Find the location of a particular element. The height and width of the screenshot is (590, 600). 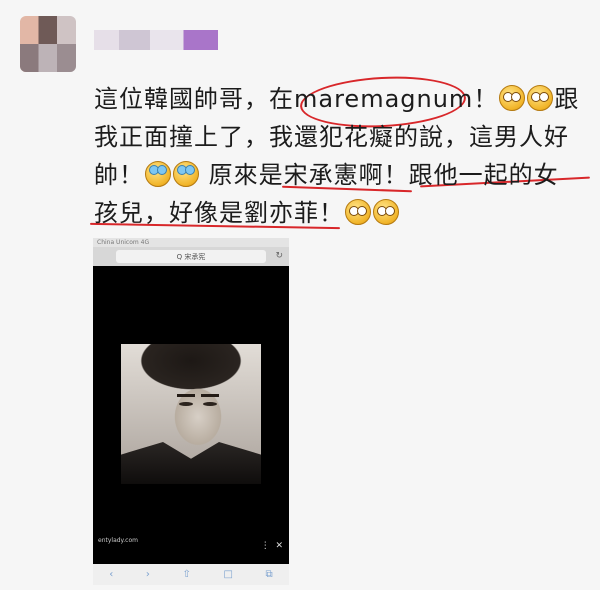

post-text-segment: ！ is located at coordinates (486, 99).